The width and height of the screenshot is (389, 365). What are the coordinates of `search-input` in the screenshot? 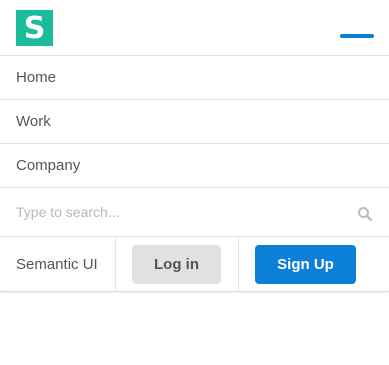 It's located at (194, 212).